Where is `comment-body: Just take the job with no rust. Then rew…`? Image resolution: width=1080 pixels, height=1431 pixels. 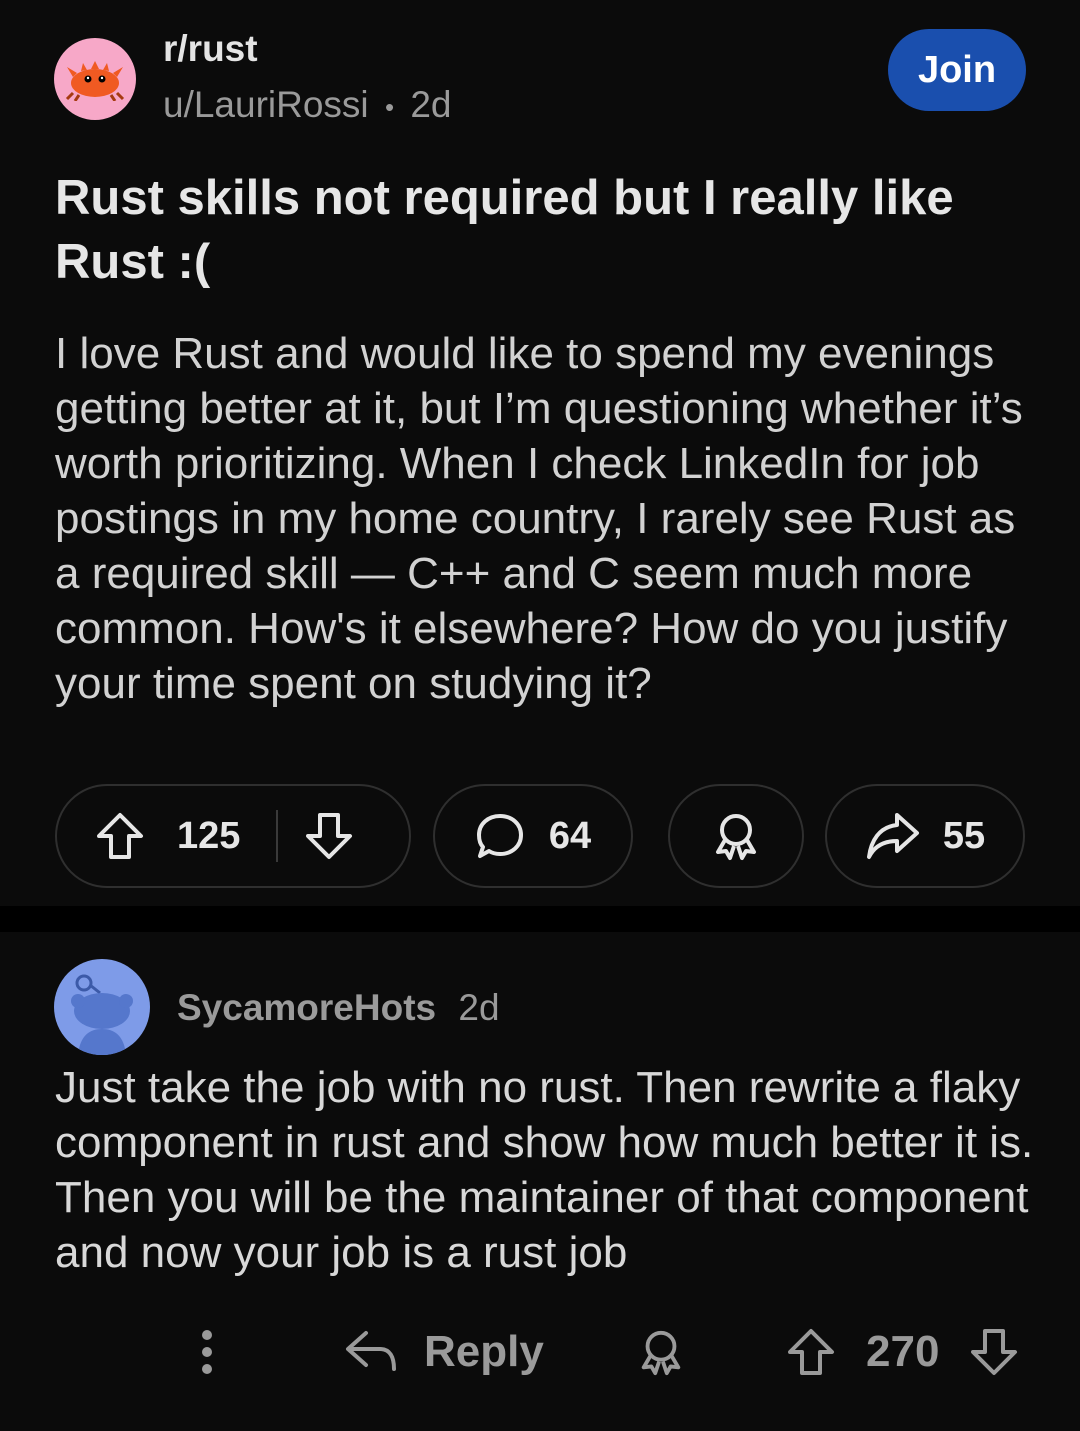
comment-body: Just take the job with no rust. Then rew… is located at coordinates (544, 1170).